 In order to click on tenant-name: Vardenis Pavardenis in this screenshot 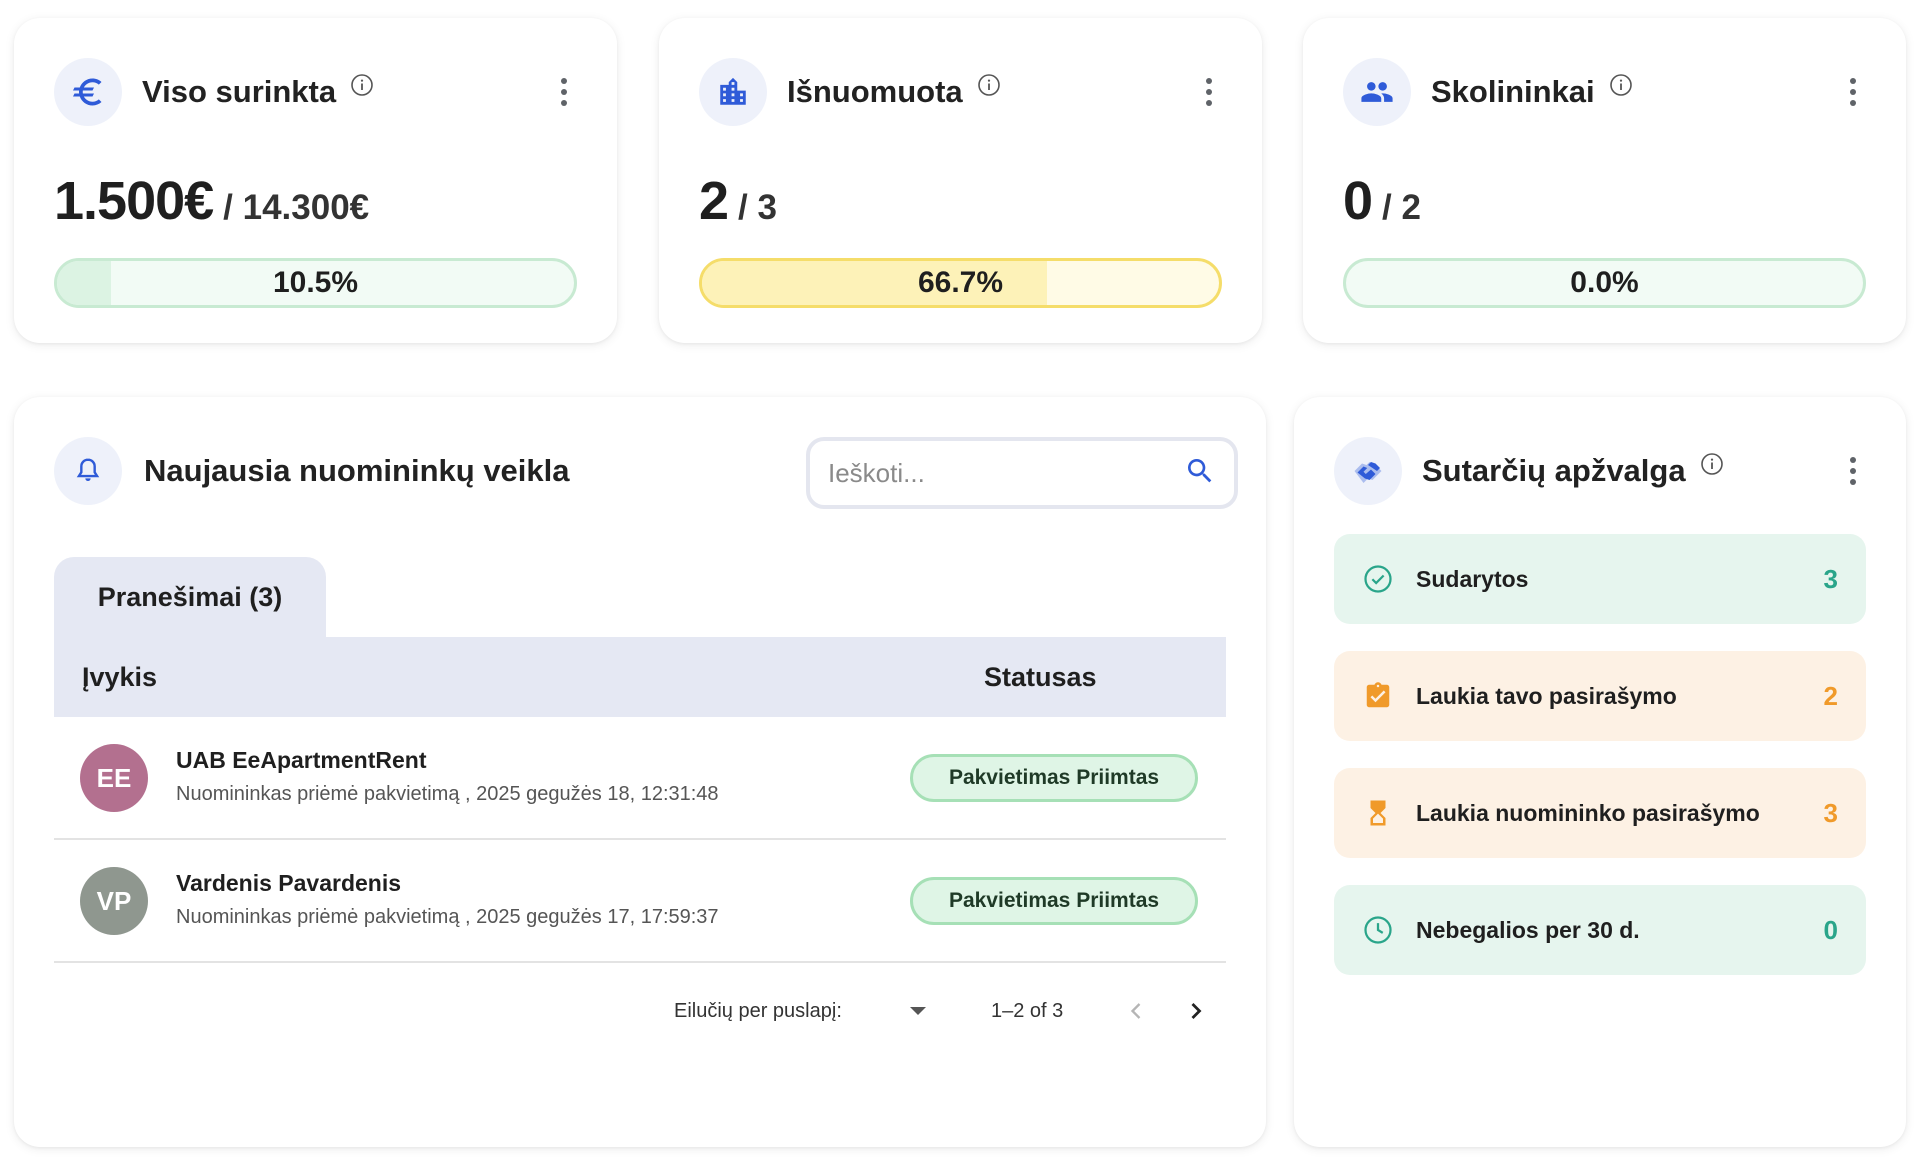, I will do `click(289, 883)`.